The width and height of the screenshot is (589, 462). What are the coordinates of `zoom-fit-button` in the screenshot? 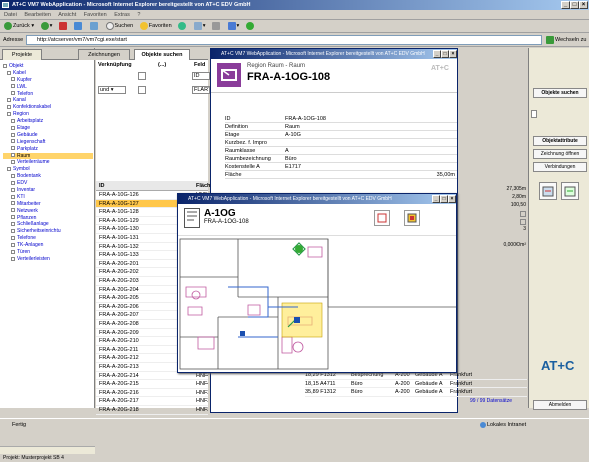 It's located at (382, 218).